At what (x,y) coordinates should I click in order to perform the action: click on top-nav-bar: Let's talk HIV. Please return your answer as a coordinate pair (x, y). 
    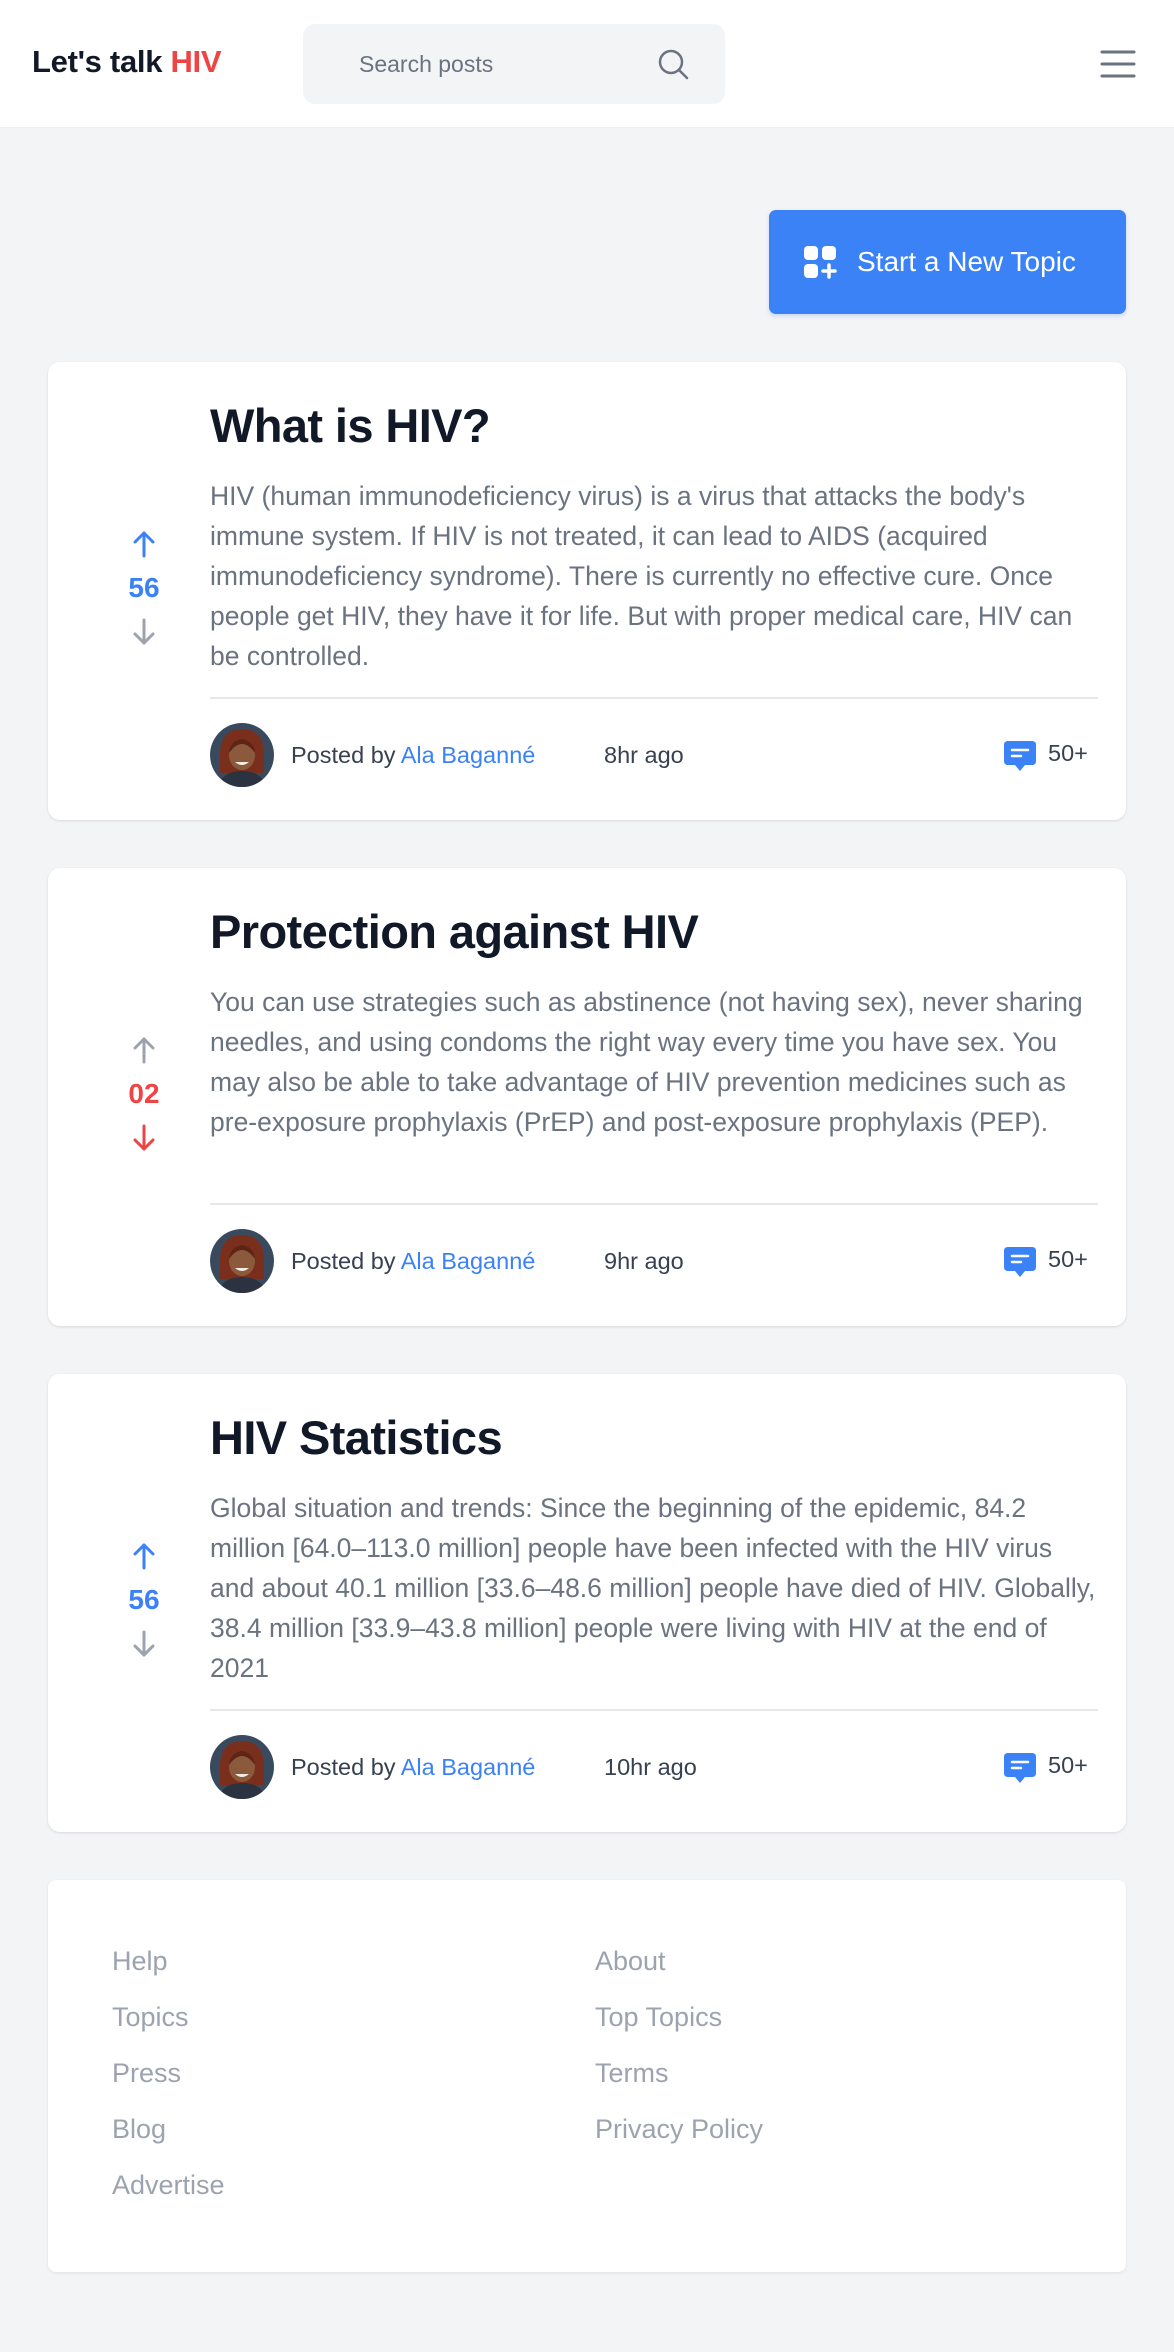
    Looking at the image, I should click on (587, 64).